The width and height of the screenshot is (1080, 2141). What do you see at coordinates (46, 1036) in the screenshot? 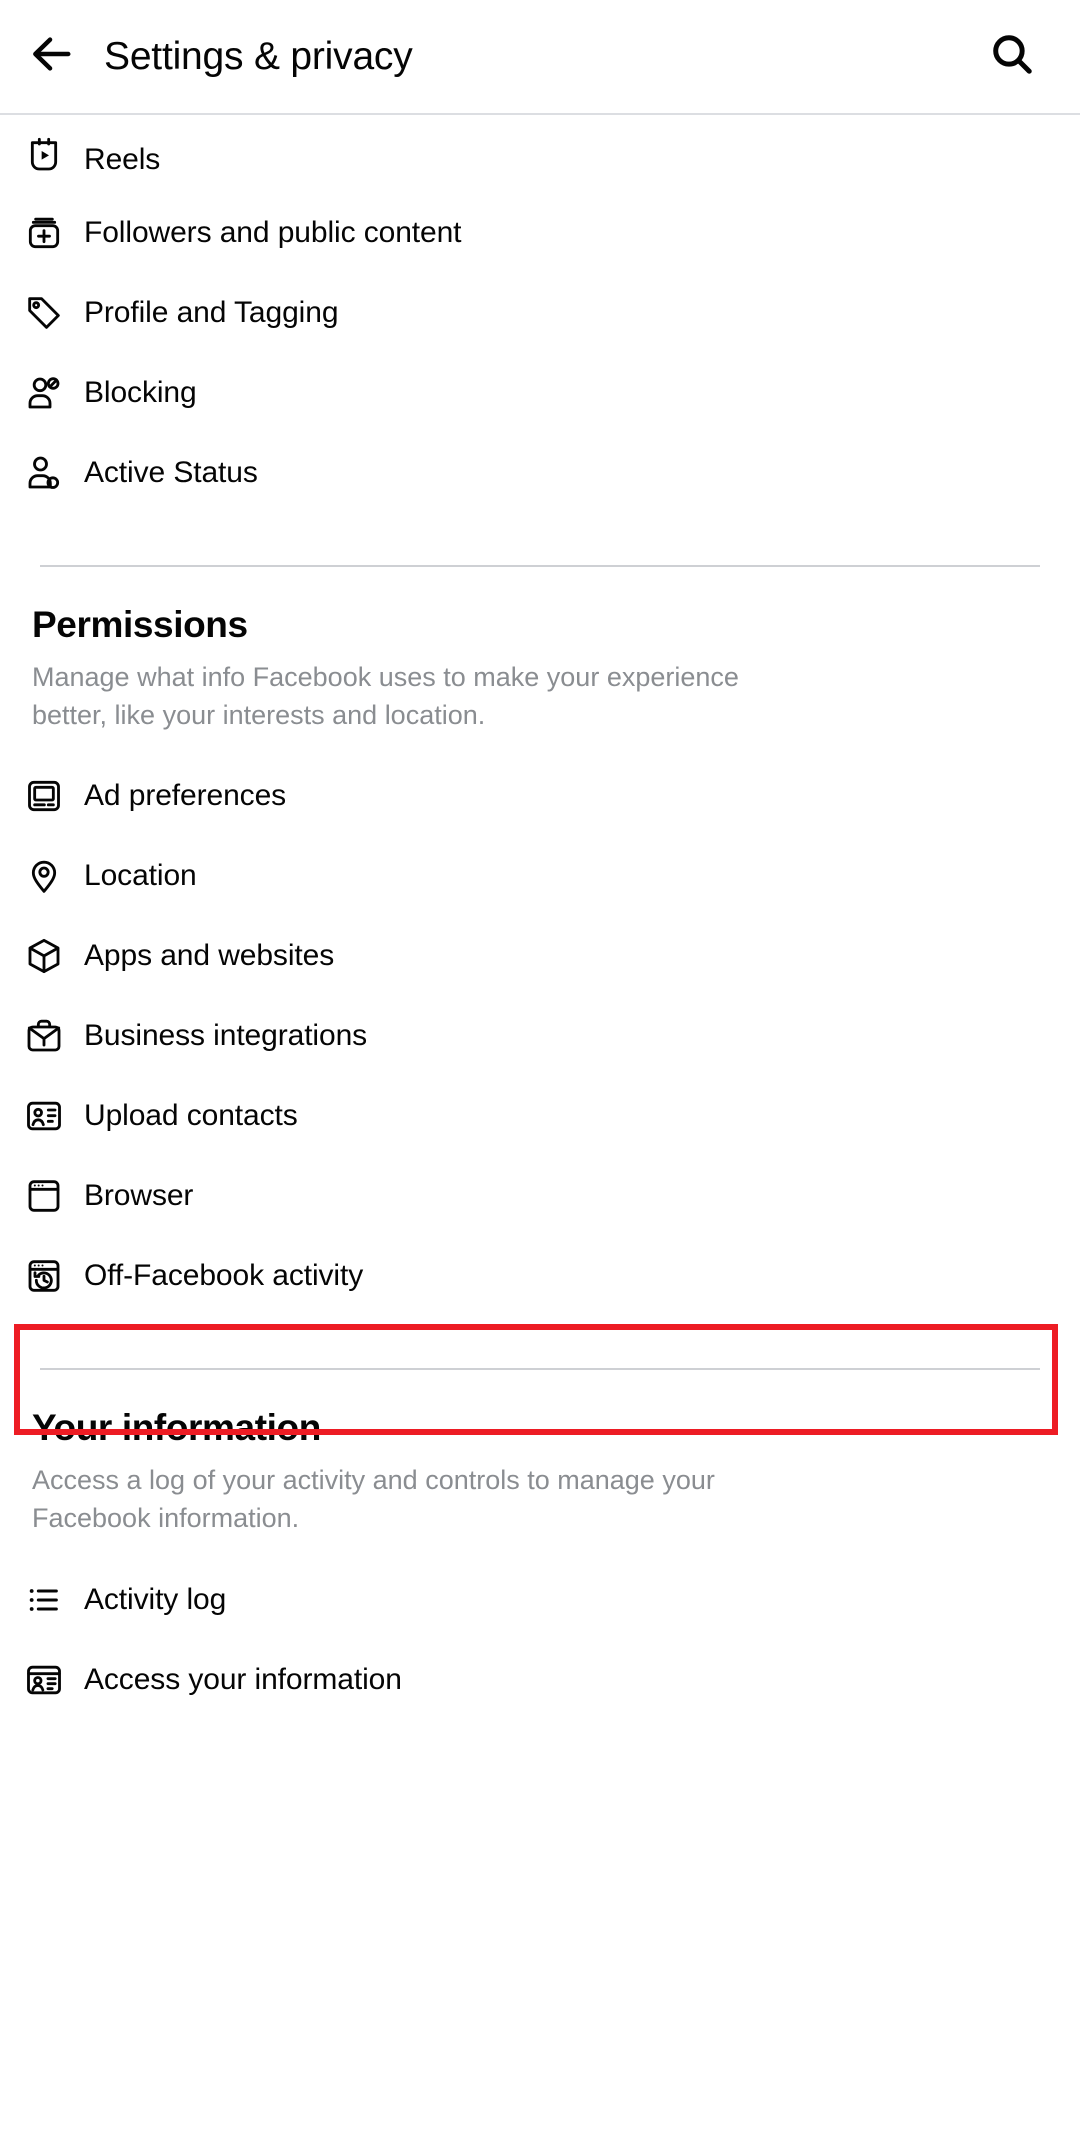
I see `briefcase-icon` at bounding box center [46, 1036].